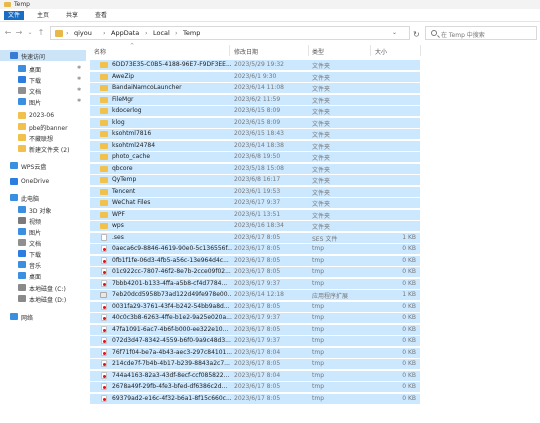 This screenshot has width=540, height=423. What do you see at coordinates (257, 122) in the screenshot?
I see `file-date: 2023/6/15 8:09` at bounding box center [257, 122].